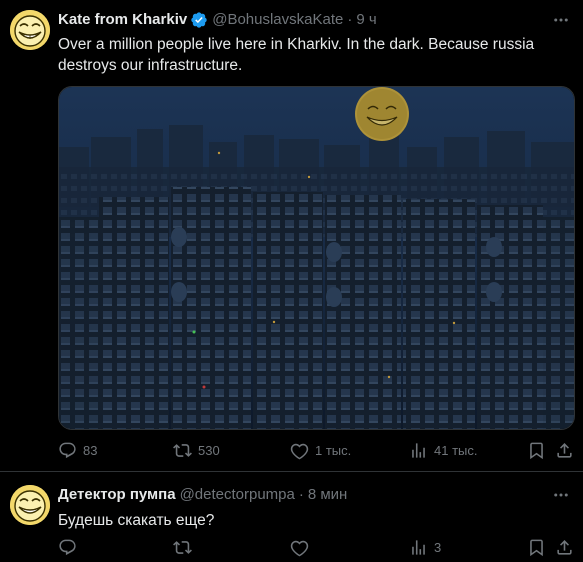 The width and height of the screenshot is (583, 562). What do you see at coordinates (122, 20) in the screenshot?
I see `author-name: Kate from Kharkiv` at bounding box center [122, 20].